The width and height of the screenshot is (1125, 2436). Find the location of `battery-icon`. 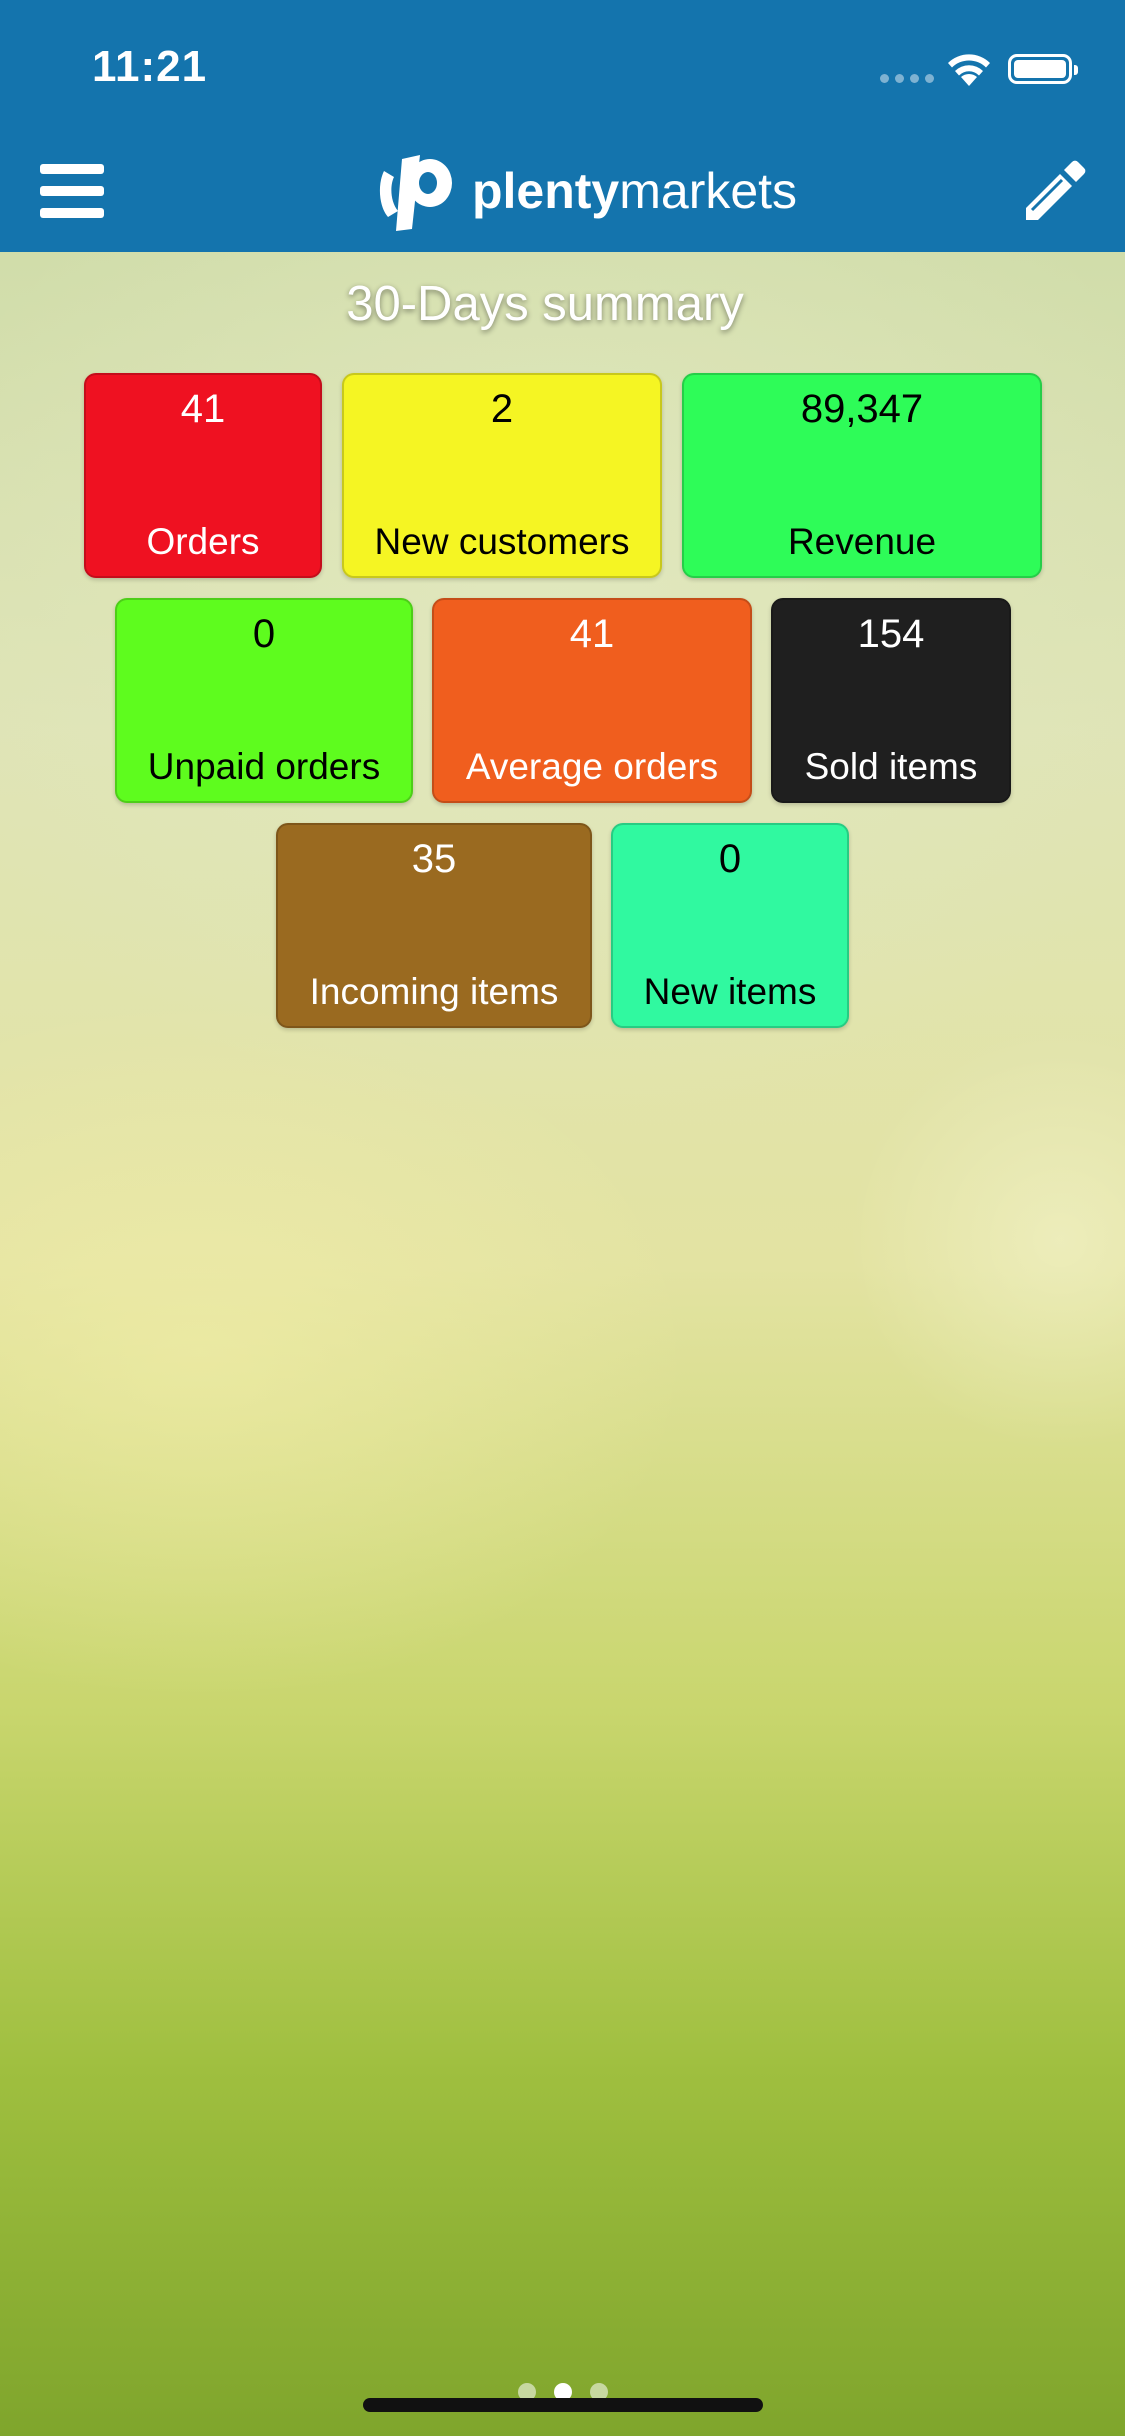

battery-icon is located at coordinates (1043, 69).